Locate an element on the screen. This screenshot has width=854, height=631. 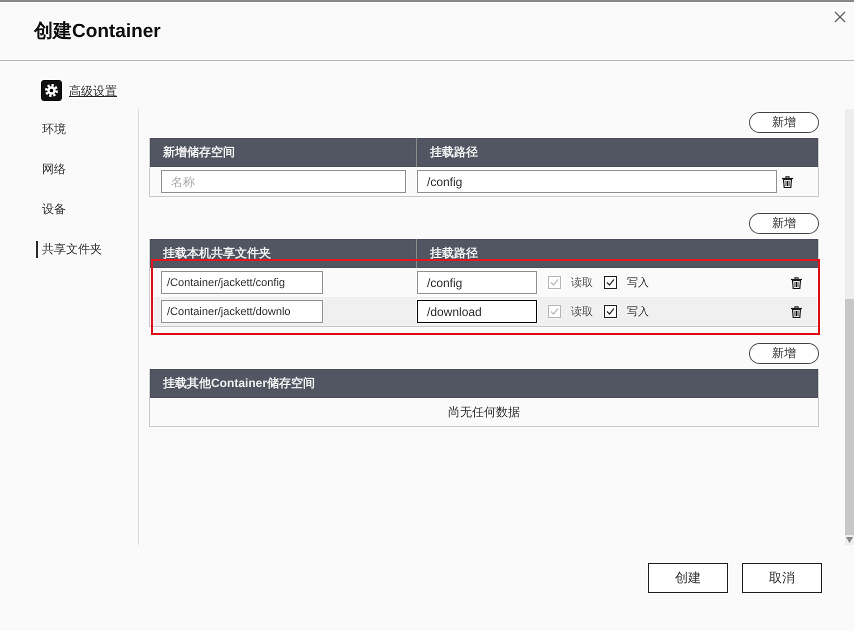
dialog-title: 创建Container is located at coordinates (97, 32).